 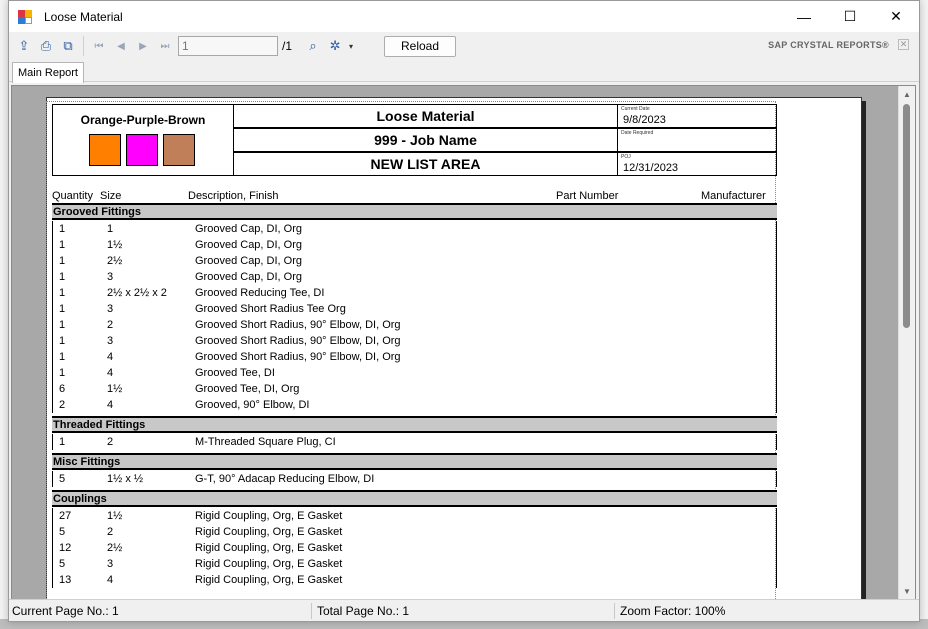 I want to click on col-part-number: Part Number, so click(x=587, y=196).